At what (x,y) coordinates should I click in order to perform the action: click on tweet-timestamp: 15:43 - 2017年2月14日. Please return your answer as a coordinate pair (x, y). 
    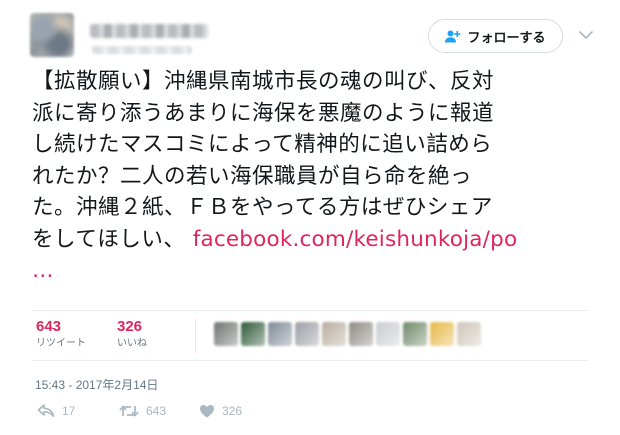
    Looking at the image, I should click on (96, 384).